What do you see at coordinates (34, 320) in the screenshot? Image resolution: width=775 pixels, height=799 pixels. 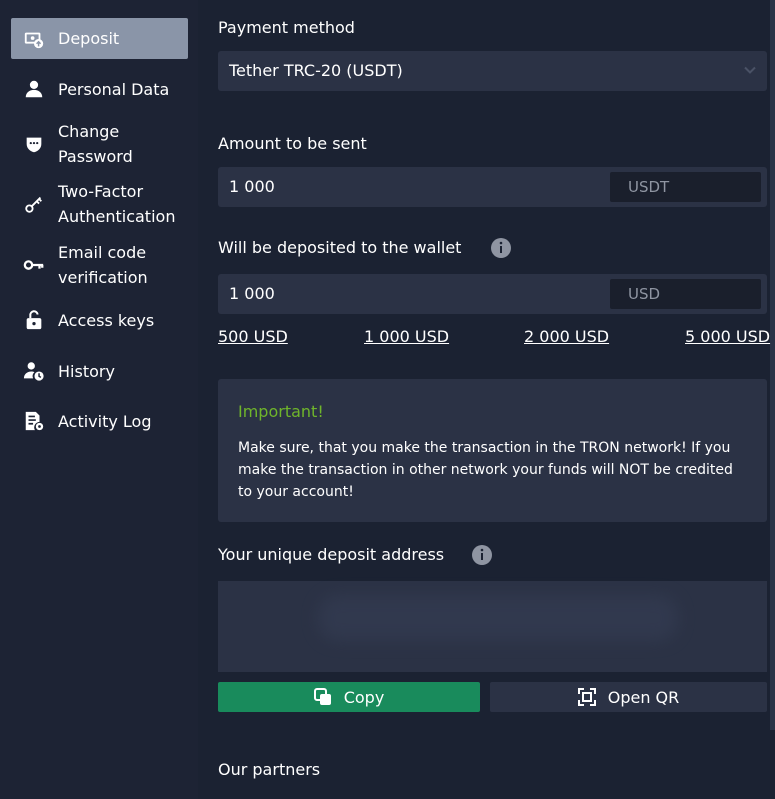 I see `unlock-icon` at bounding box center [34, 320].